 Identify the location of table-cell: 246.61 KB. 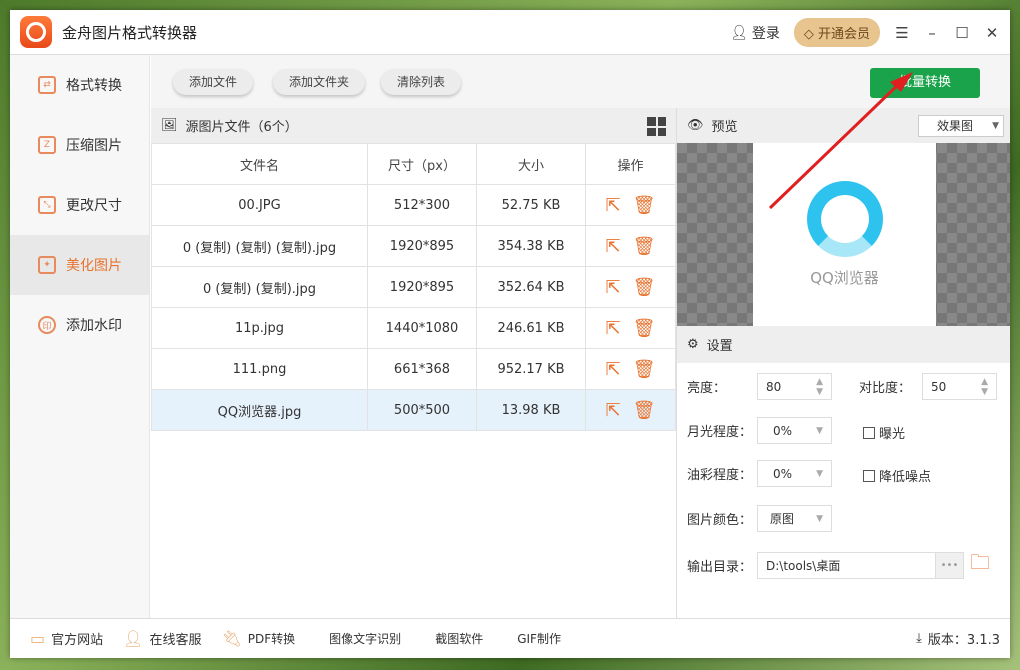
(531, 328).